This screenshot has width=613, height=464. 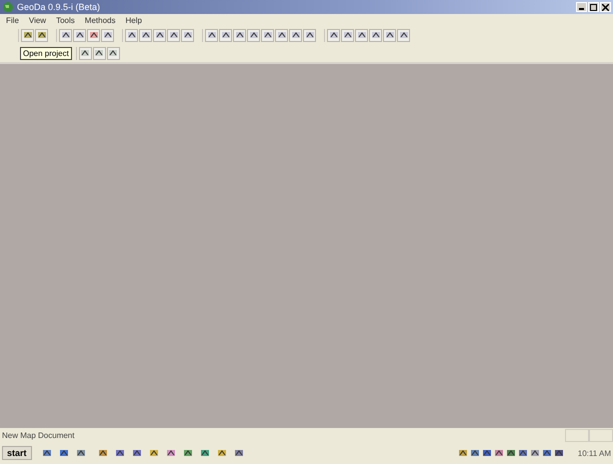 What do you see at coordinates (37, 20) in the screenshot?
I see `menu-item: View` at bounding box center [37, 20].